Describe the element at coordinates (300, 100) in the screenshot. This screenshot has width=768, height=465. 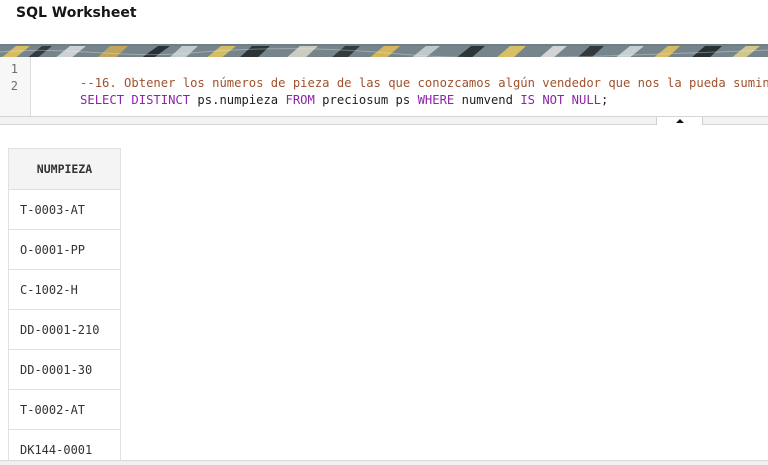
I see `sql-keyword-from: FROM` at that location.